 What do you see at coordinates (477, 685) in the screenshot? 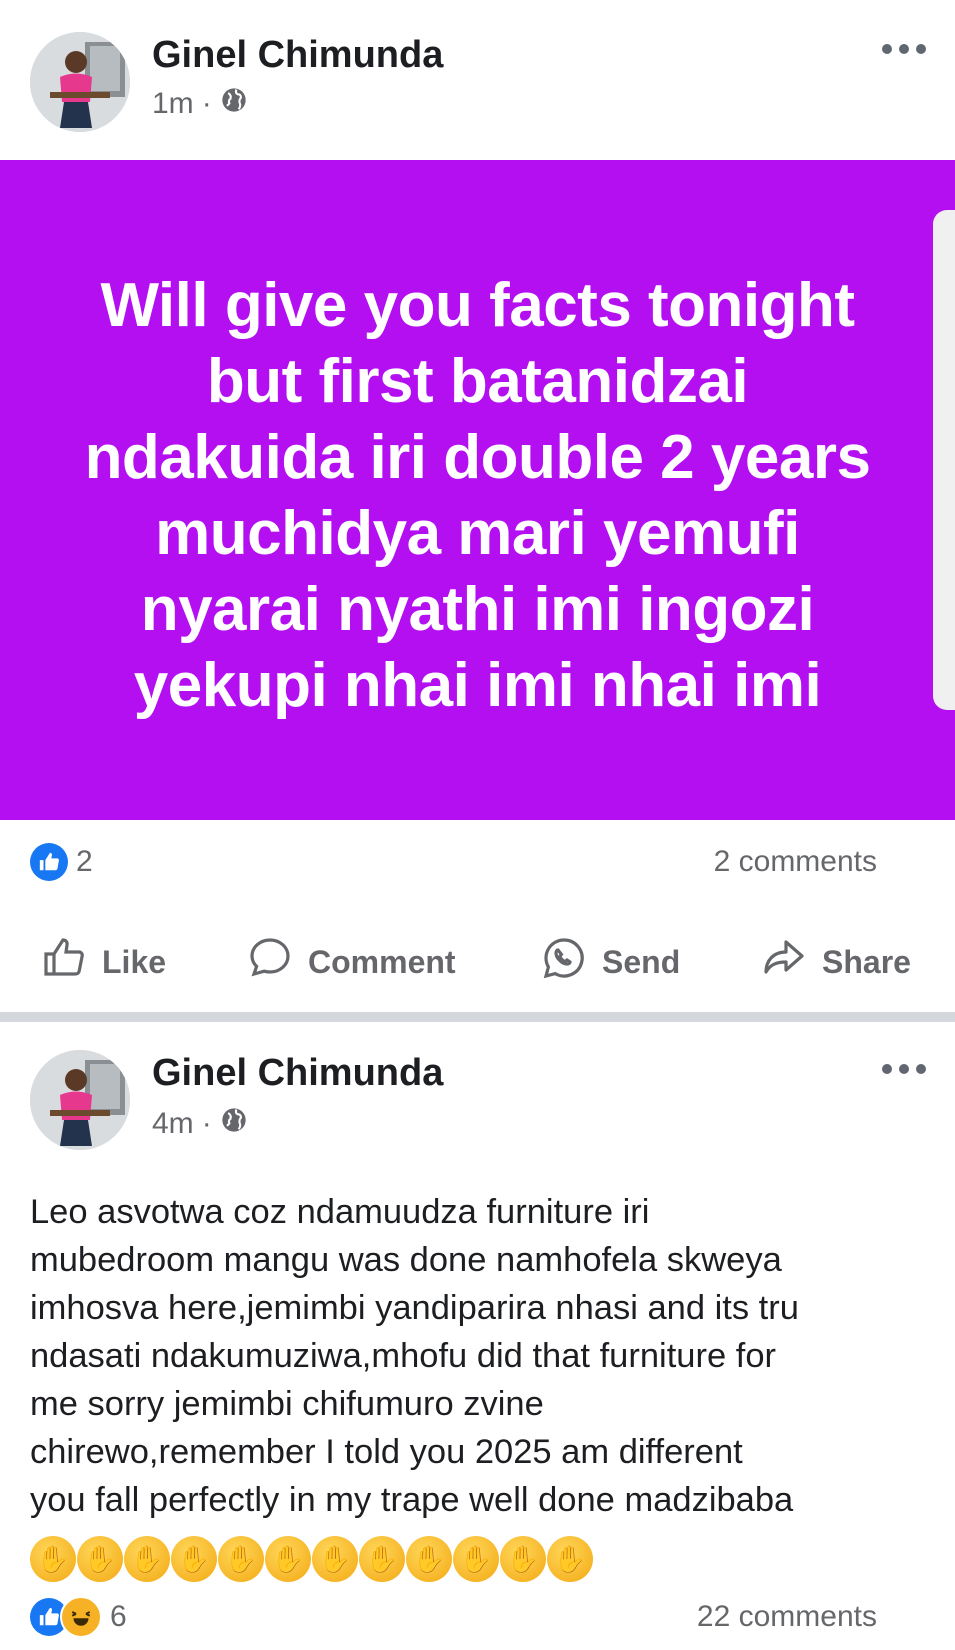
I see `banner-line: yekupi nhai imi nhai imi` at bounding box center [477, 685].